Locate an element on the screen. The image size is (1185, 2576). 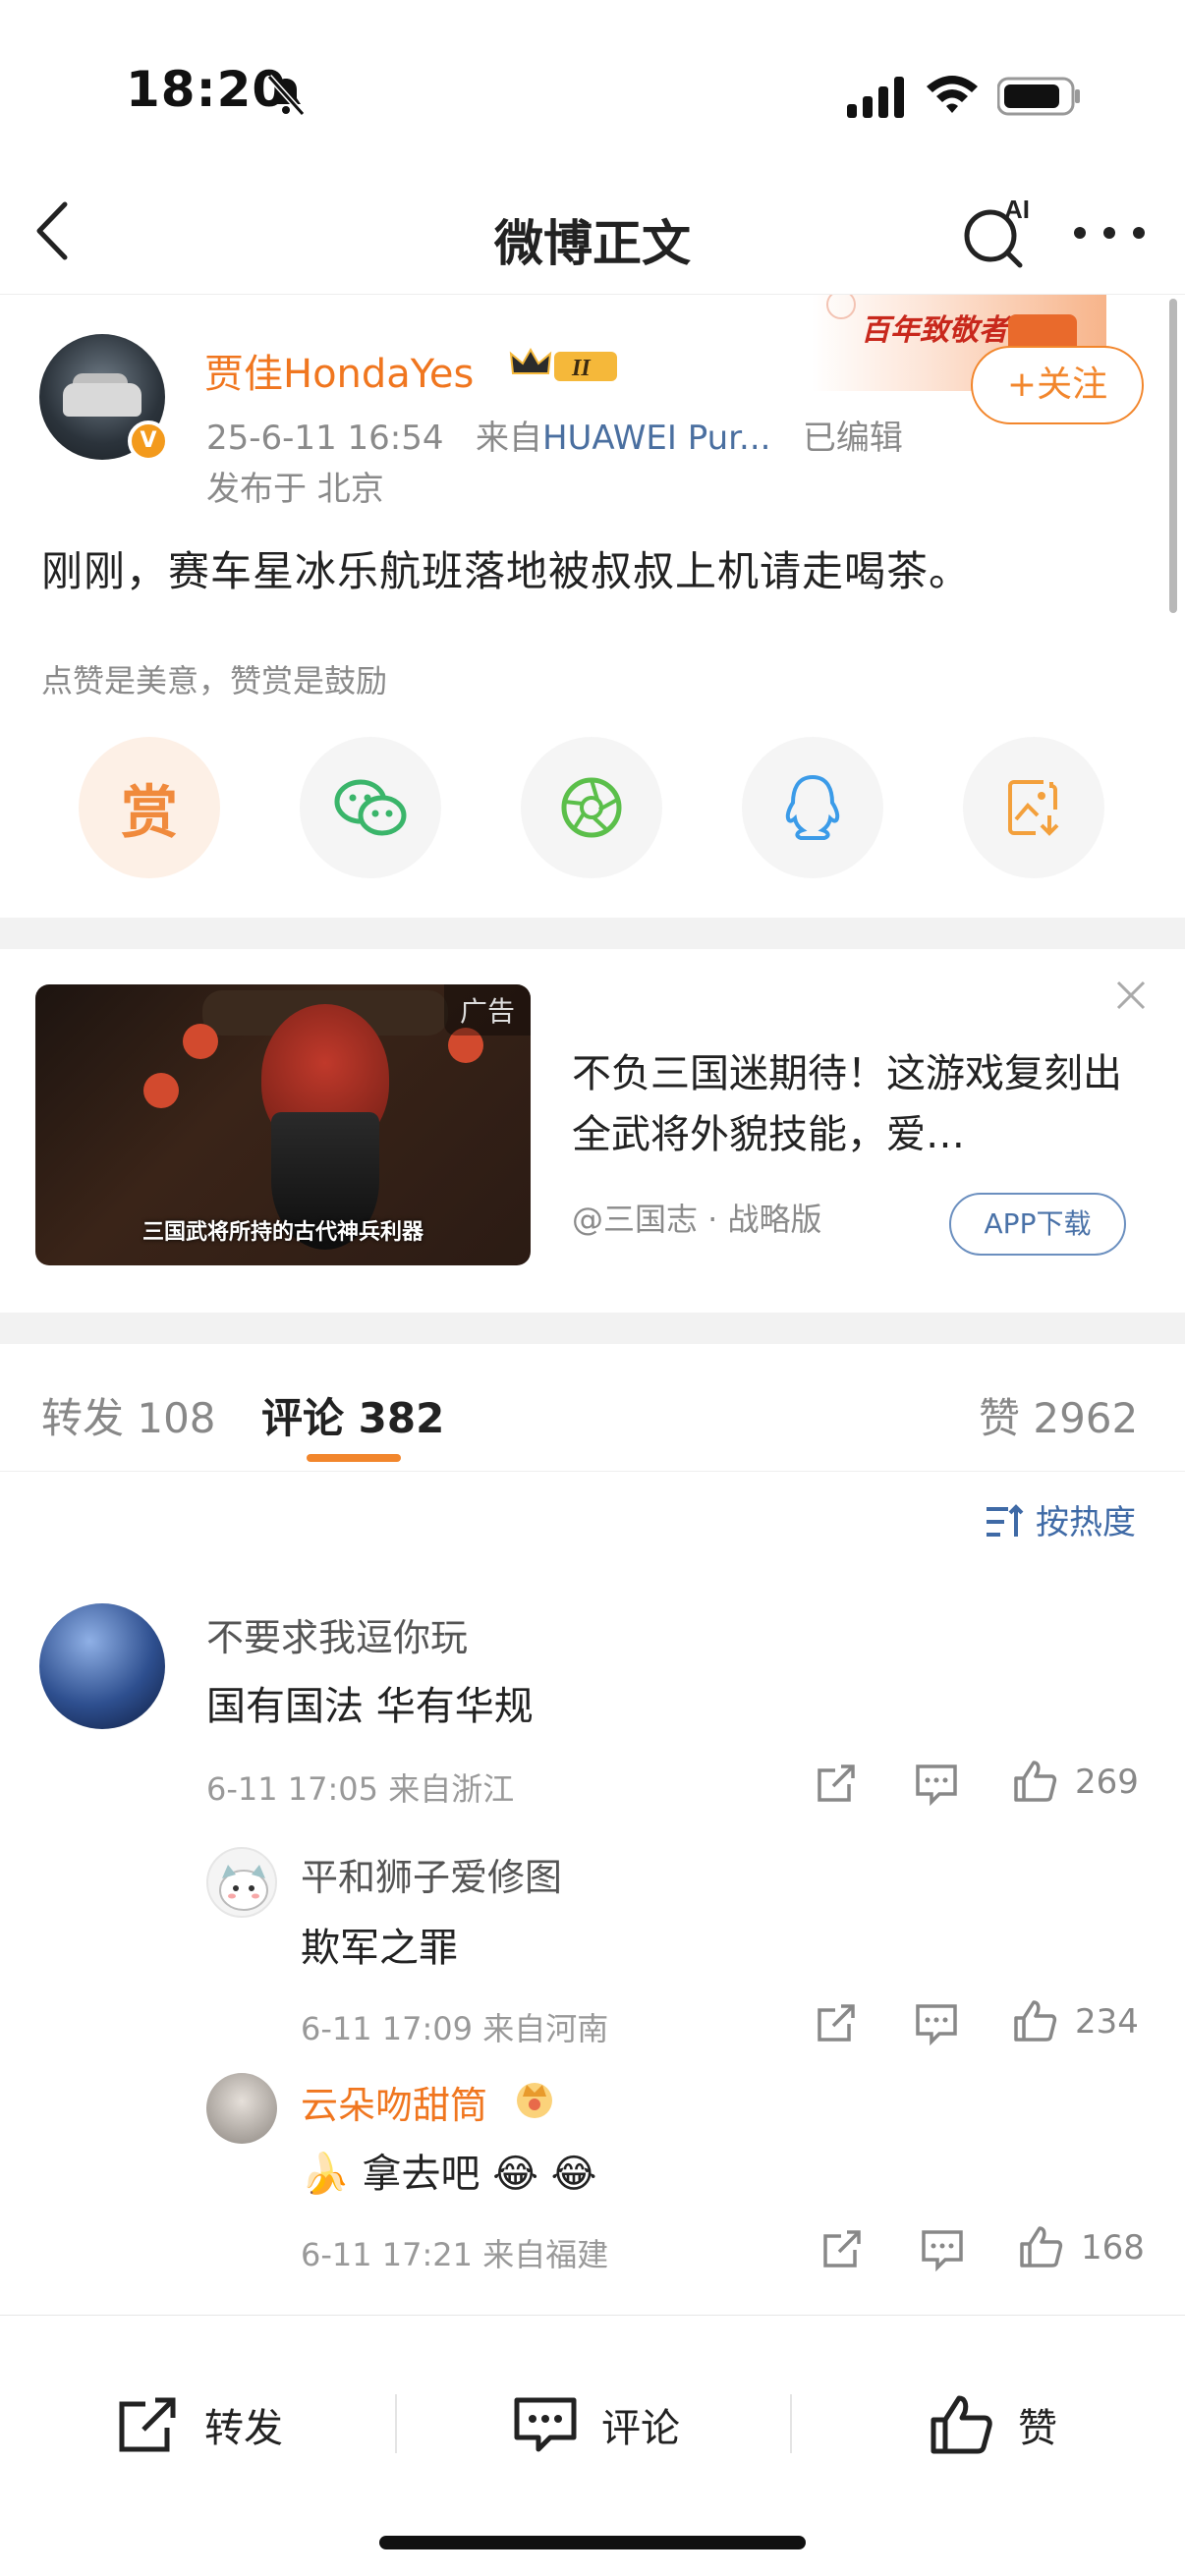
reply-author: 云朵吻甜筒 is located at coordinates (394, 2102).